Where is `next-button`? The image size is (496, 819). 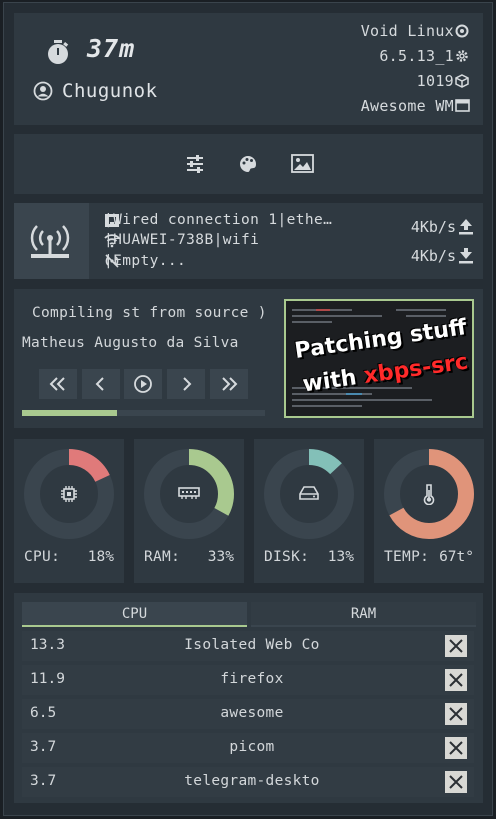
next-button is located at coordinates (186, 384).